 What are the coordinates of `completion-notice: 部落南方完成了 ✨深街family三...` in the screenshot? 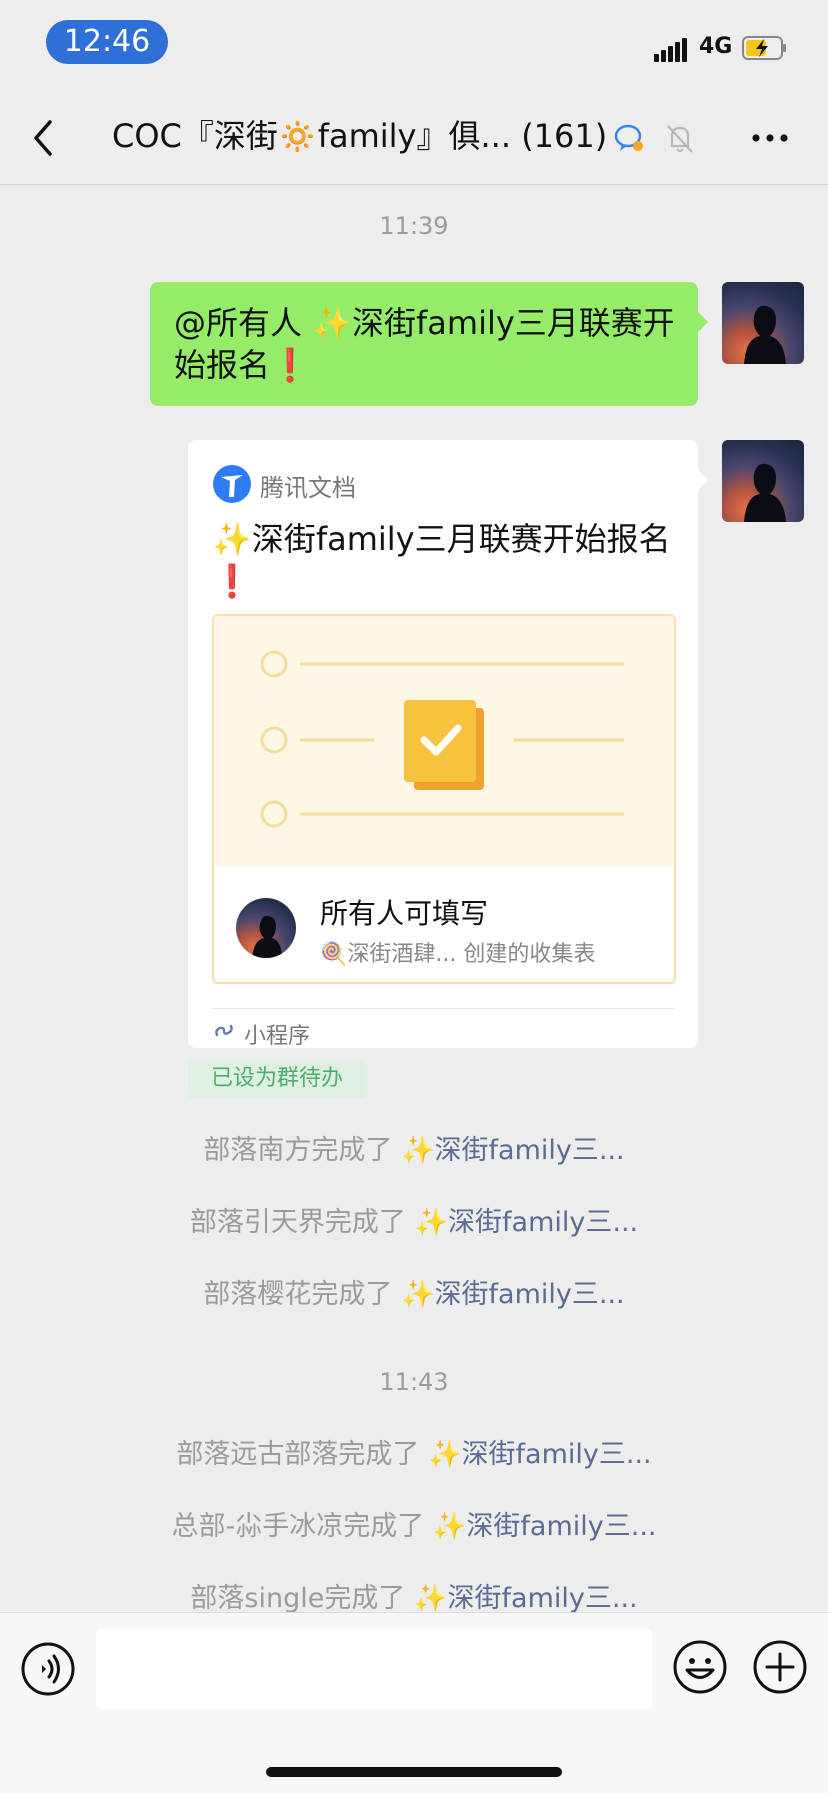 It's located at (414, 1147).